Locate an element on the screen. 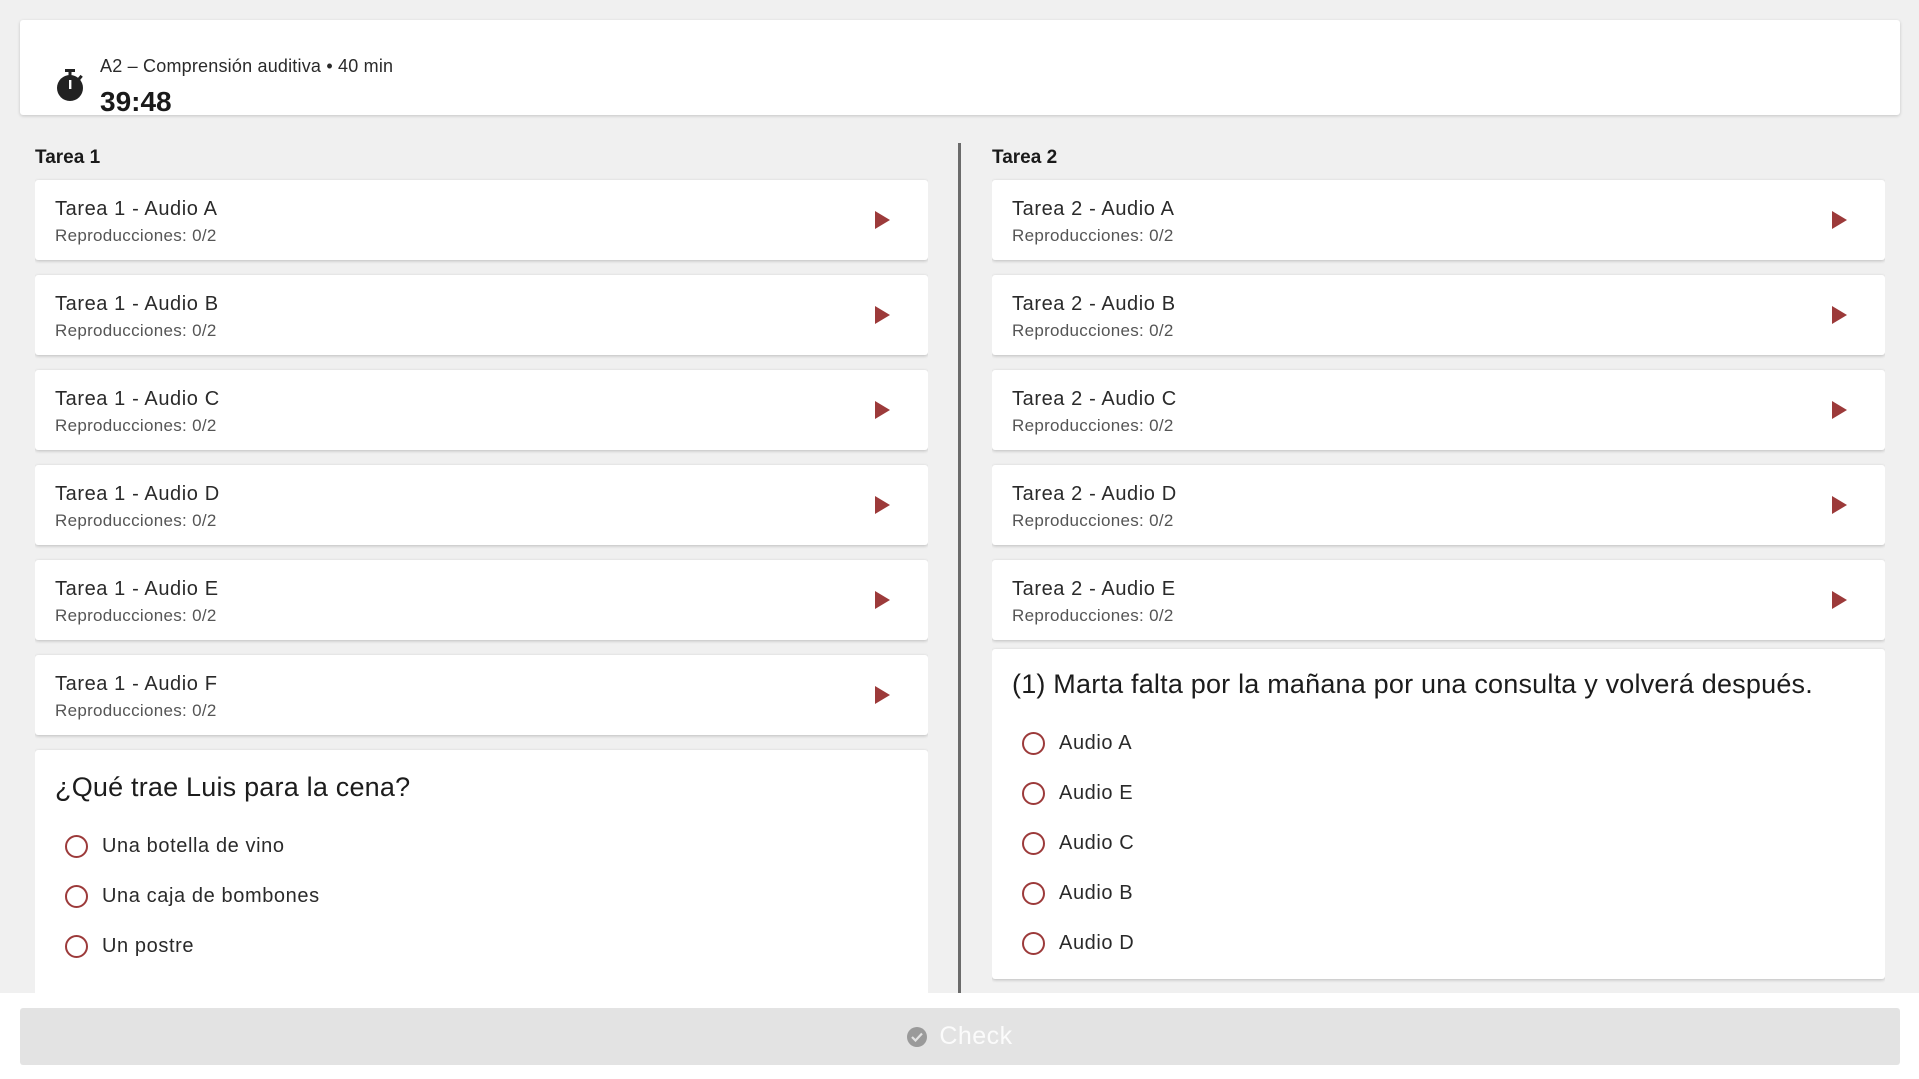 This screenshot has height=1079, width=1919. stopwatch-icon is located at coordinates (70, 85).